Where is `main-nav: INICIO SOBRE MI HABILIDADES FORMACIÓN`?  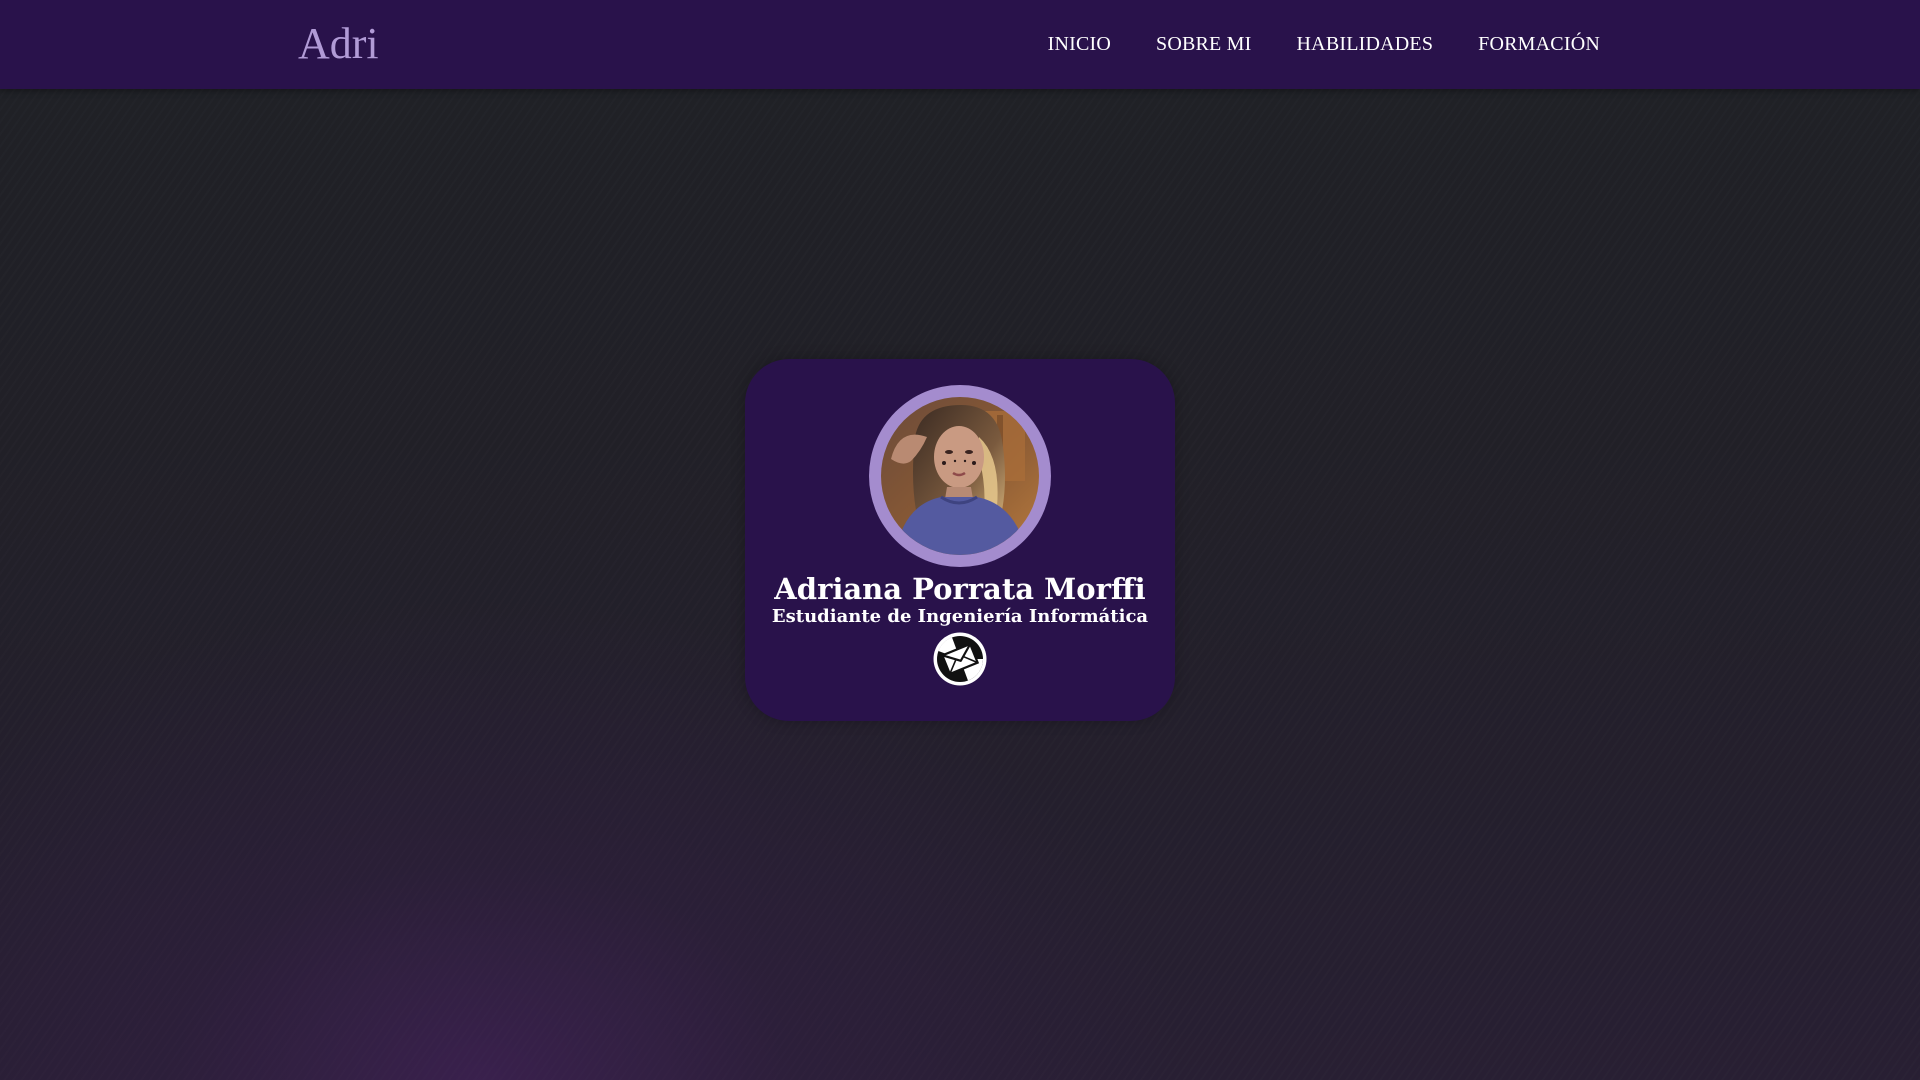
main-nav: INICIO SOBRE MI HABILIDADES FORMACIÓN is located at coordinates (1324, 44).